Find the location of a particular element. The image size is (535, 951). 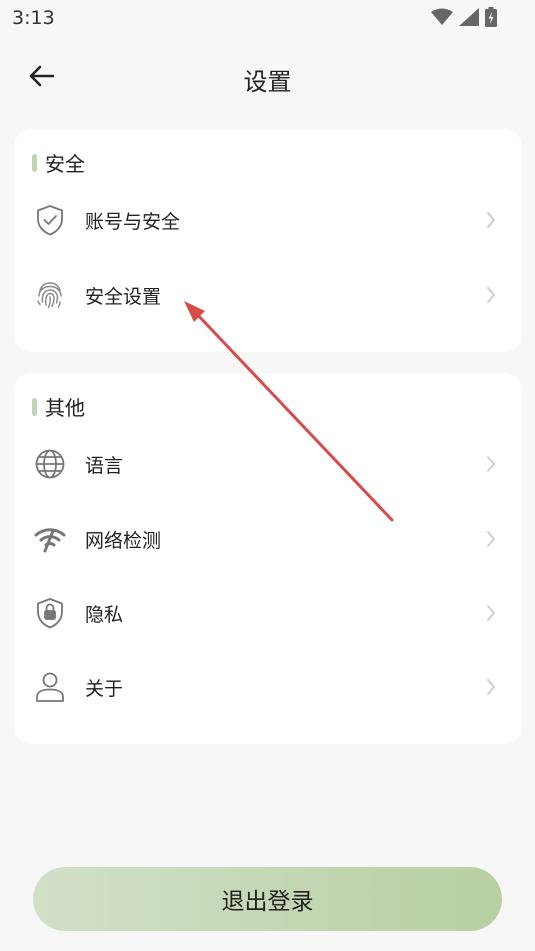

status-bar: 3:13 is located at coordinates (267, 18).